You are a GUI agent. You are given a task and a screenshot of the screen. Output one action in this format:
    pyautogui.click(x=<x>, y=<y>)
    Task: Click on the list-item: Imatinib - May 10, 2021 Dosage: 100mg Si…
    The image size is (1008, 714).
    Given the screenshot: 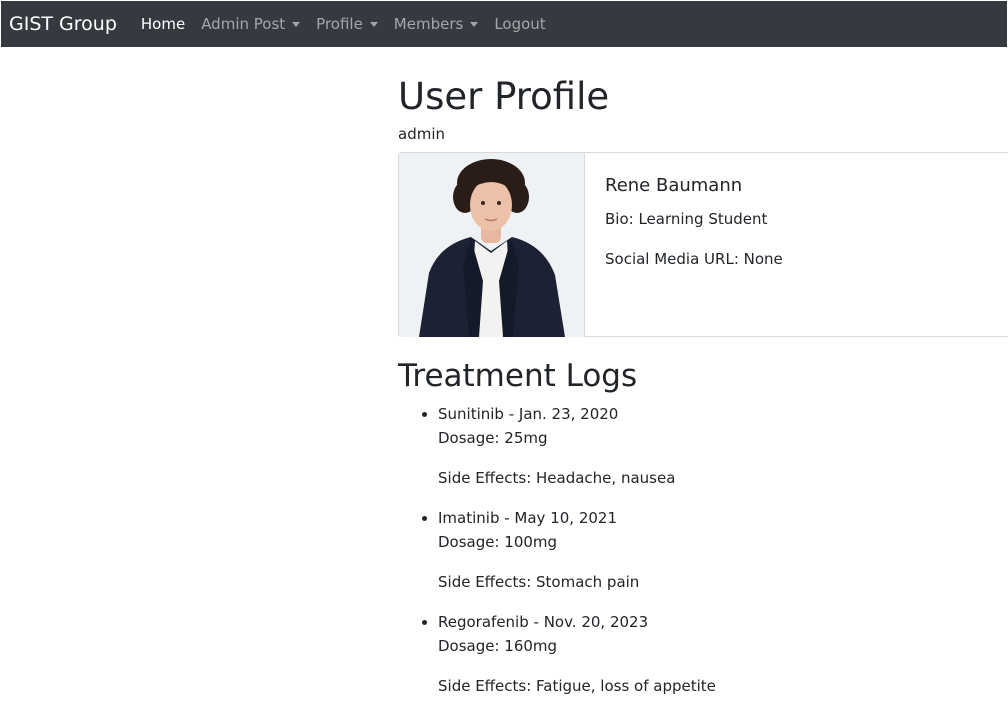 What is the action you would take?
    pyautogui.click(x=577, y=550)
    